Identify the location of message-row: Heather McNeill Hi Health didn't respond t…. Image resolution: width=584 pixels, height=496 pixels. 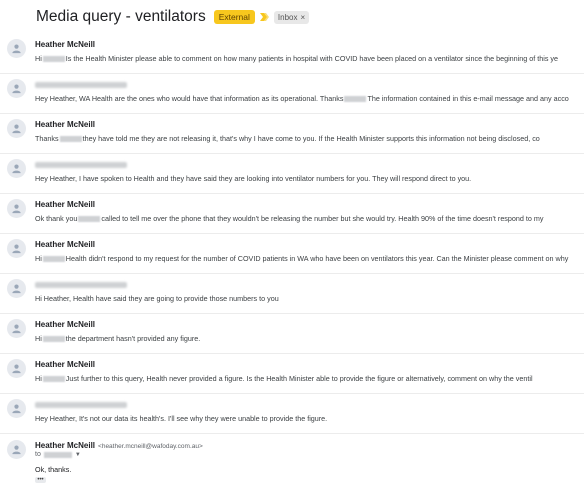
(292, 253).